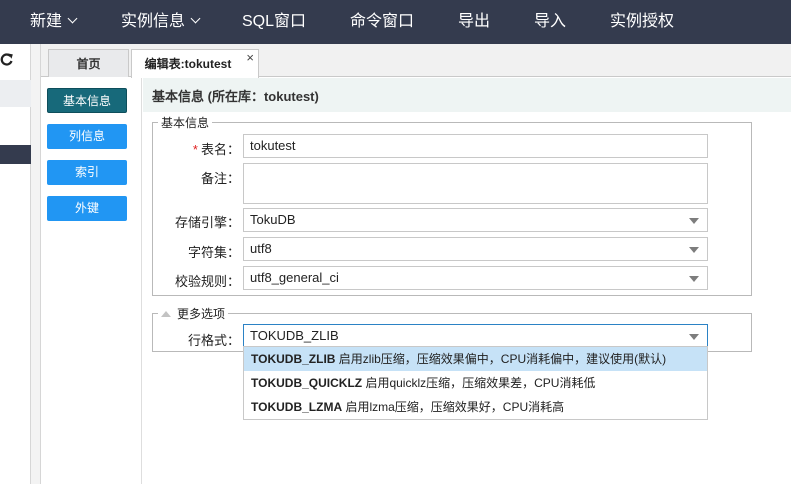  What do you see at coordinates (250, 58) in the screenshot?
I see `close-icon: ×` at bounding box center [250, 58].